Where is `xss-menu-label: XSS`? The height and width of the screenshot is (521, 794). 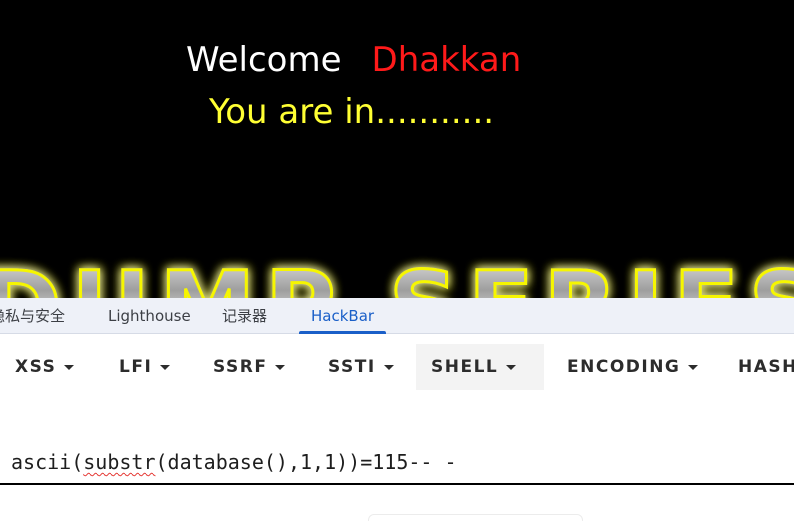
xss-menu-label: XSS is located at coordinates (36, 367).